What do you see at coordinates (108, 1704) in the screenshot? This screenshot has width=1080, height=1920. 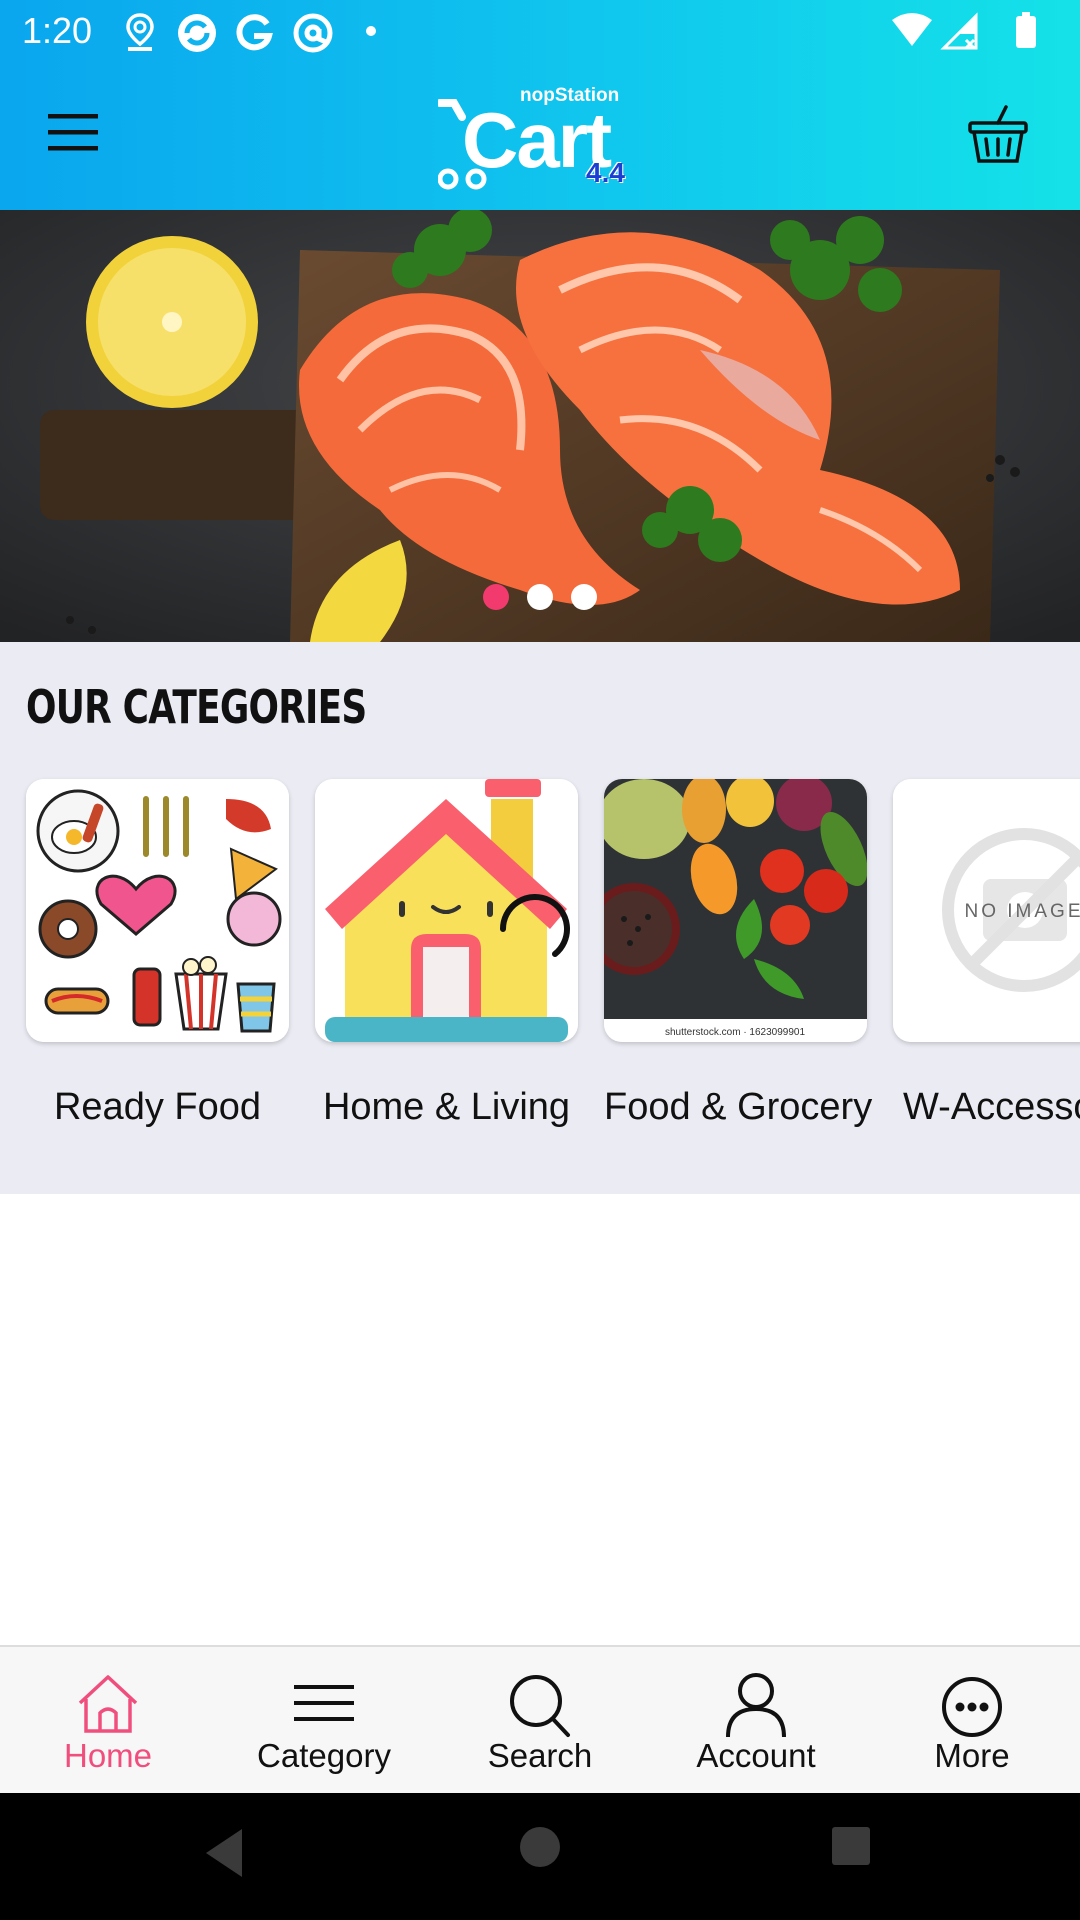 I see `home-icon` at bounding box center [108, 1704].